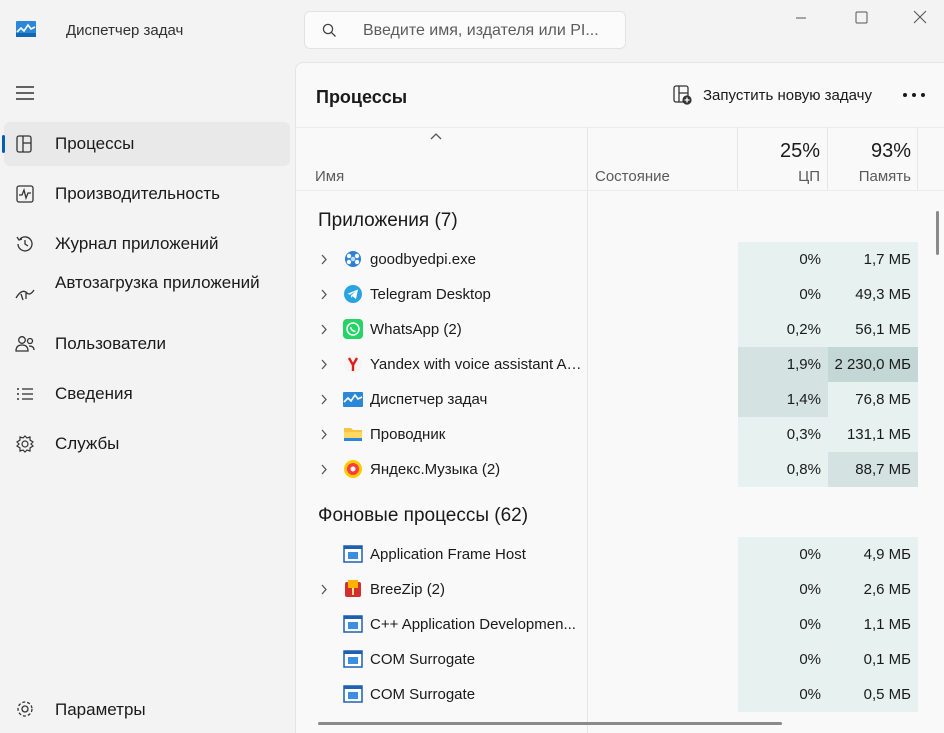 The height and width of the screenshot is (733, 944). I want to click on services-icon, so click(25, 444).